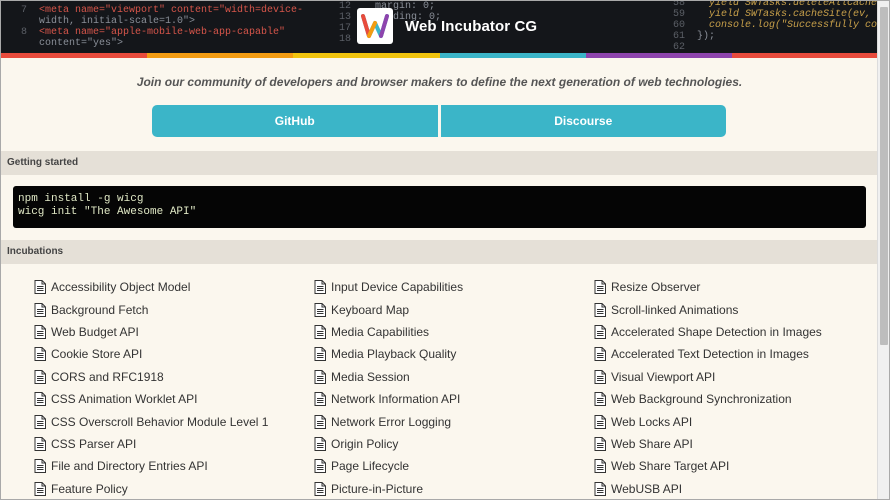 This screenshot has height=500, width=890. What do you see at coordinates (380, 331) in the screenshot?
I see `incubation-label: Media Capabilities` at bounding box center [380, 331].